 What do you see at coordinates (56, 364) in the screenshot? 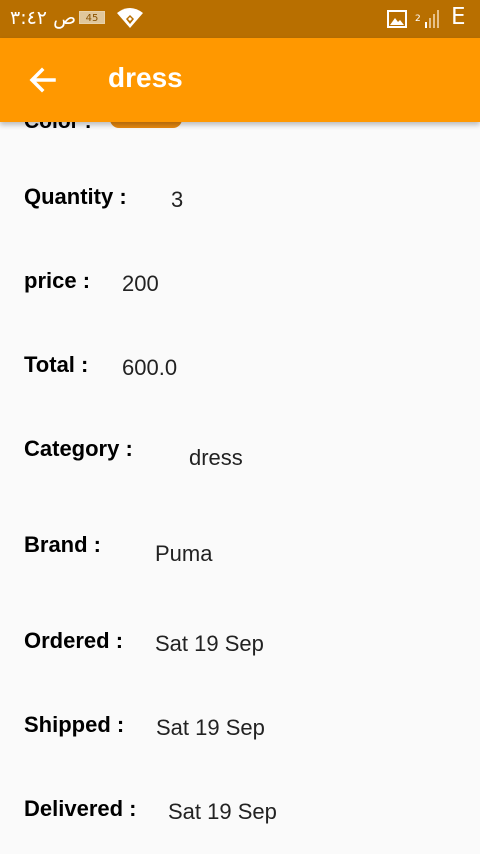
I see `total-label: Total :` at bounding box center [56, 364].